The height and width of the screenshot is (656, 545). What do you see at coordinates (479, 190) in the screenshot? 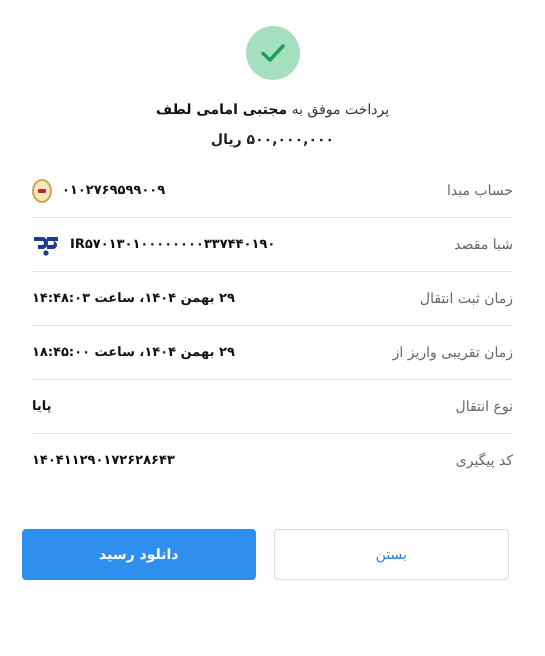
I see `detail-label: حساب مبدا` at bounding box center [479, 190].